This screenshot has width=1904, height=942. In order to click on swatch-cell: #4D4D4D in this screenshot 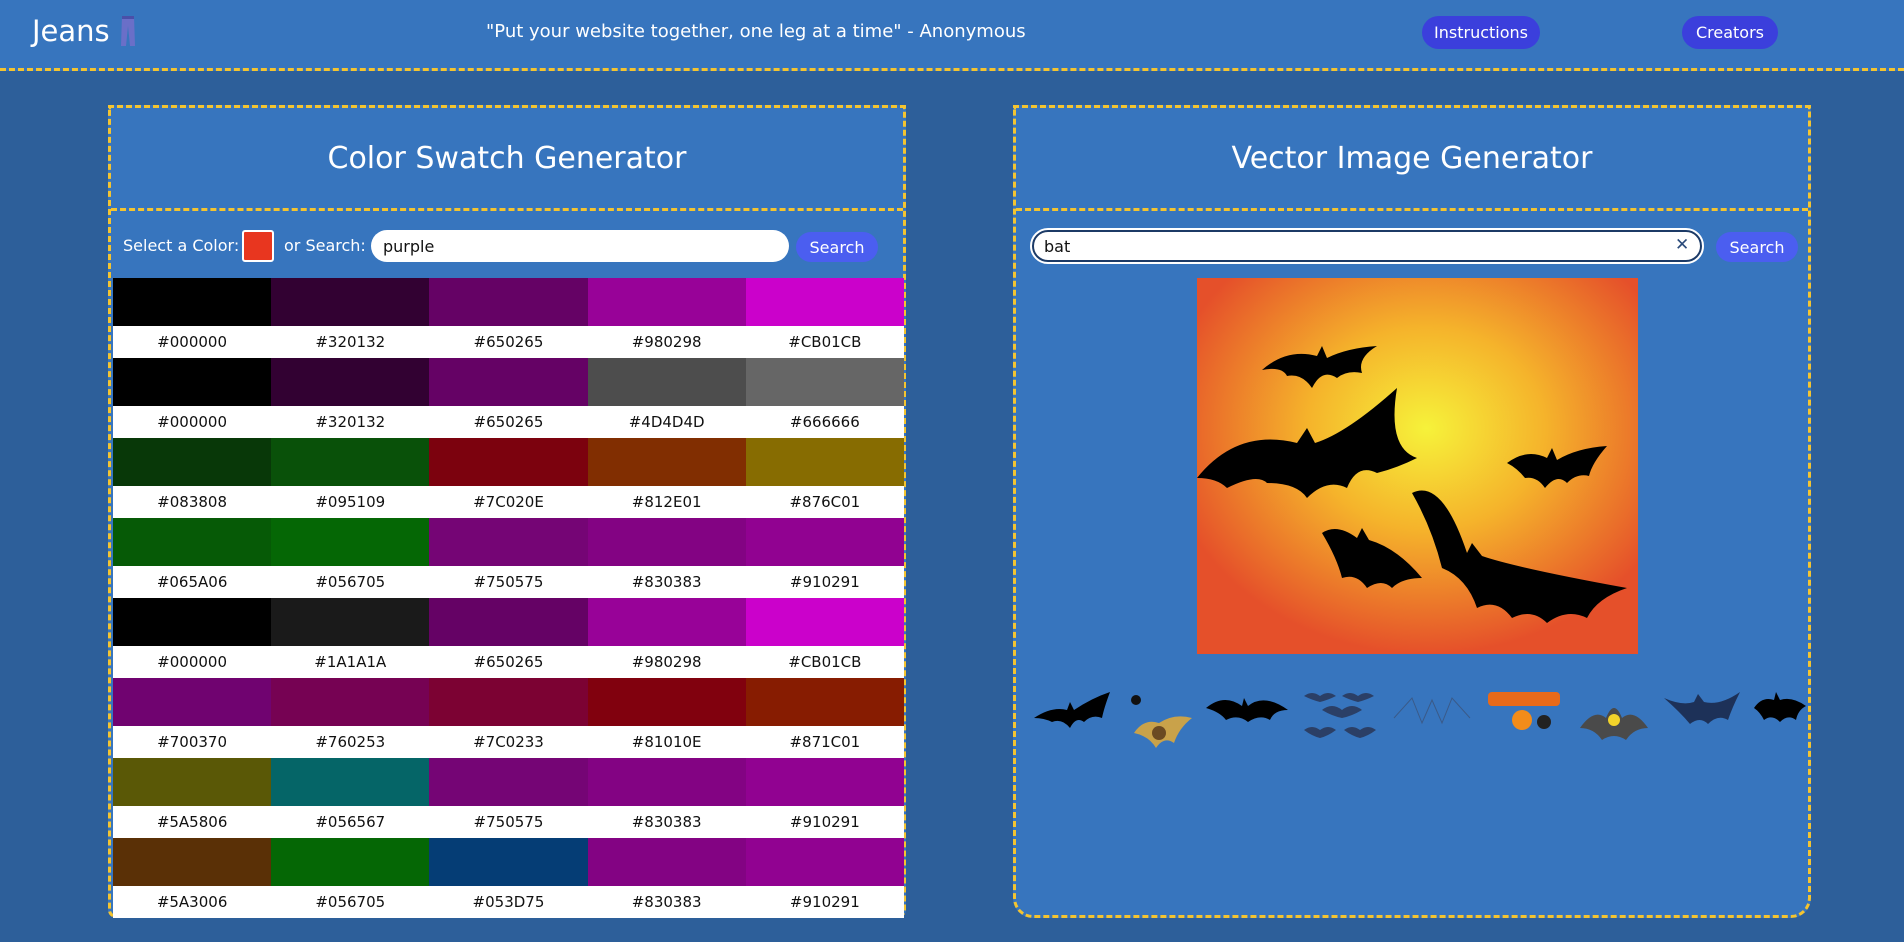, I will do `click(666, 398)`.